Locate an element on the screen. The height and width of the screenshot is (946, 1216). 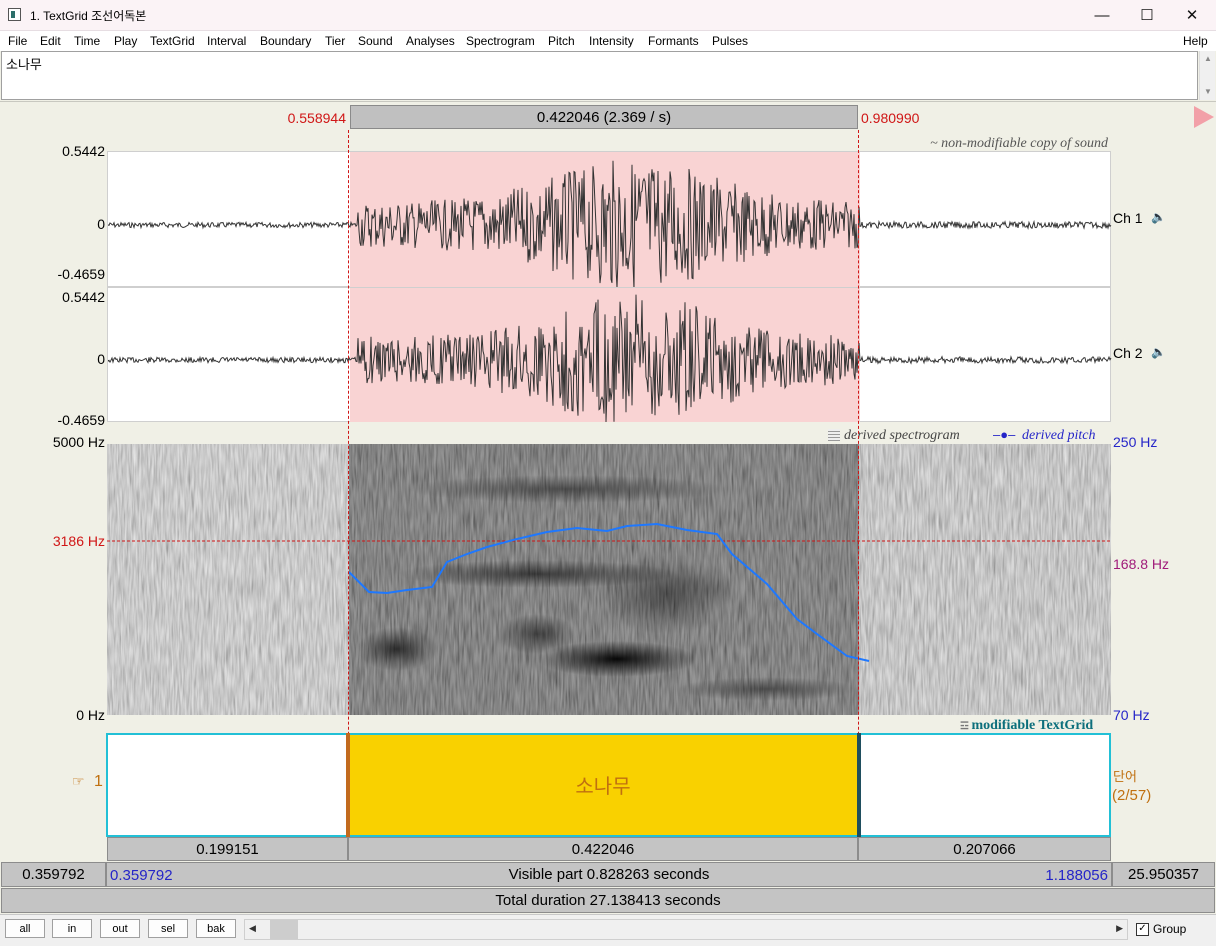
visible-part-label: Visible part 0.828263 seconds is located at coordinates (609, 874).